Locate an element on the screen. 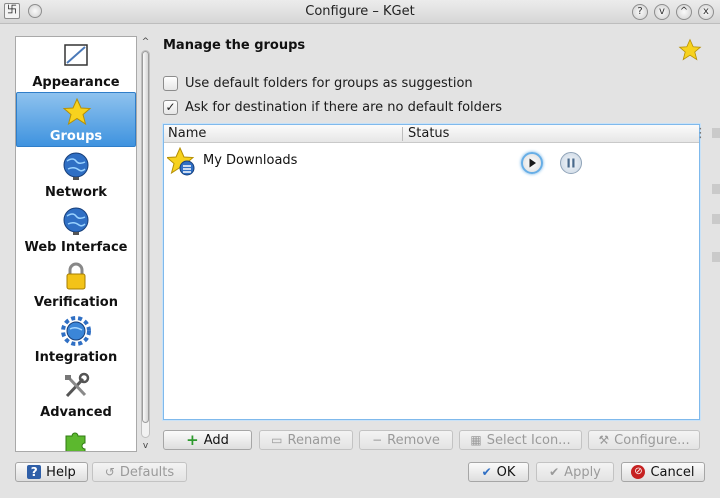 The image size is (720, 498). pause-icon is located at coordinates (571, 163).